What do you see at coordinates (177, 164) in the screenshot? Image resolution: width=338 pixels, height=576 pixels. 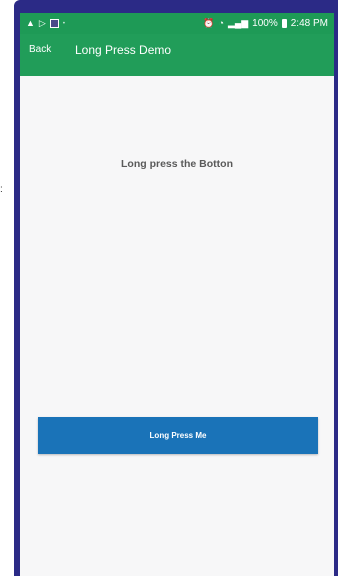 I see `instruction-text: Long press the Botton` at bounding box center [177, 164].